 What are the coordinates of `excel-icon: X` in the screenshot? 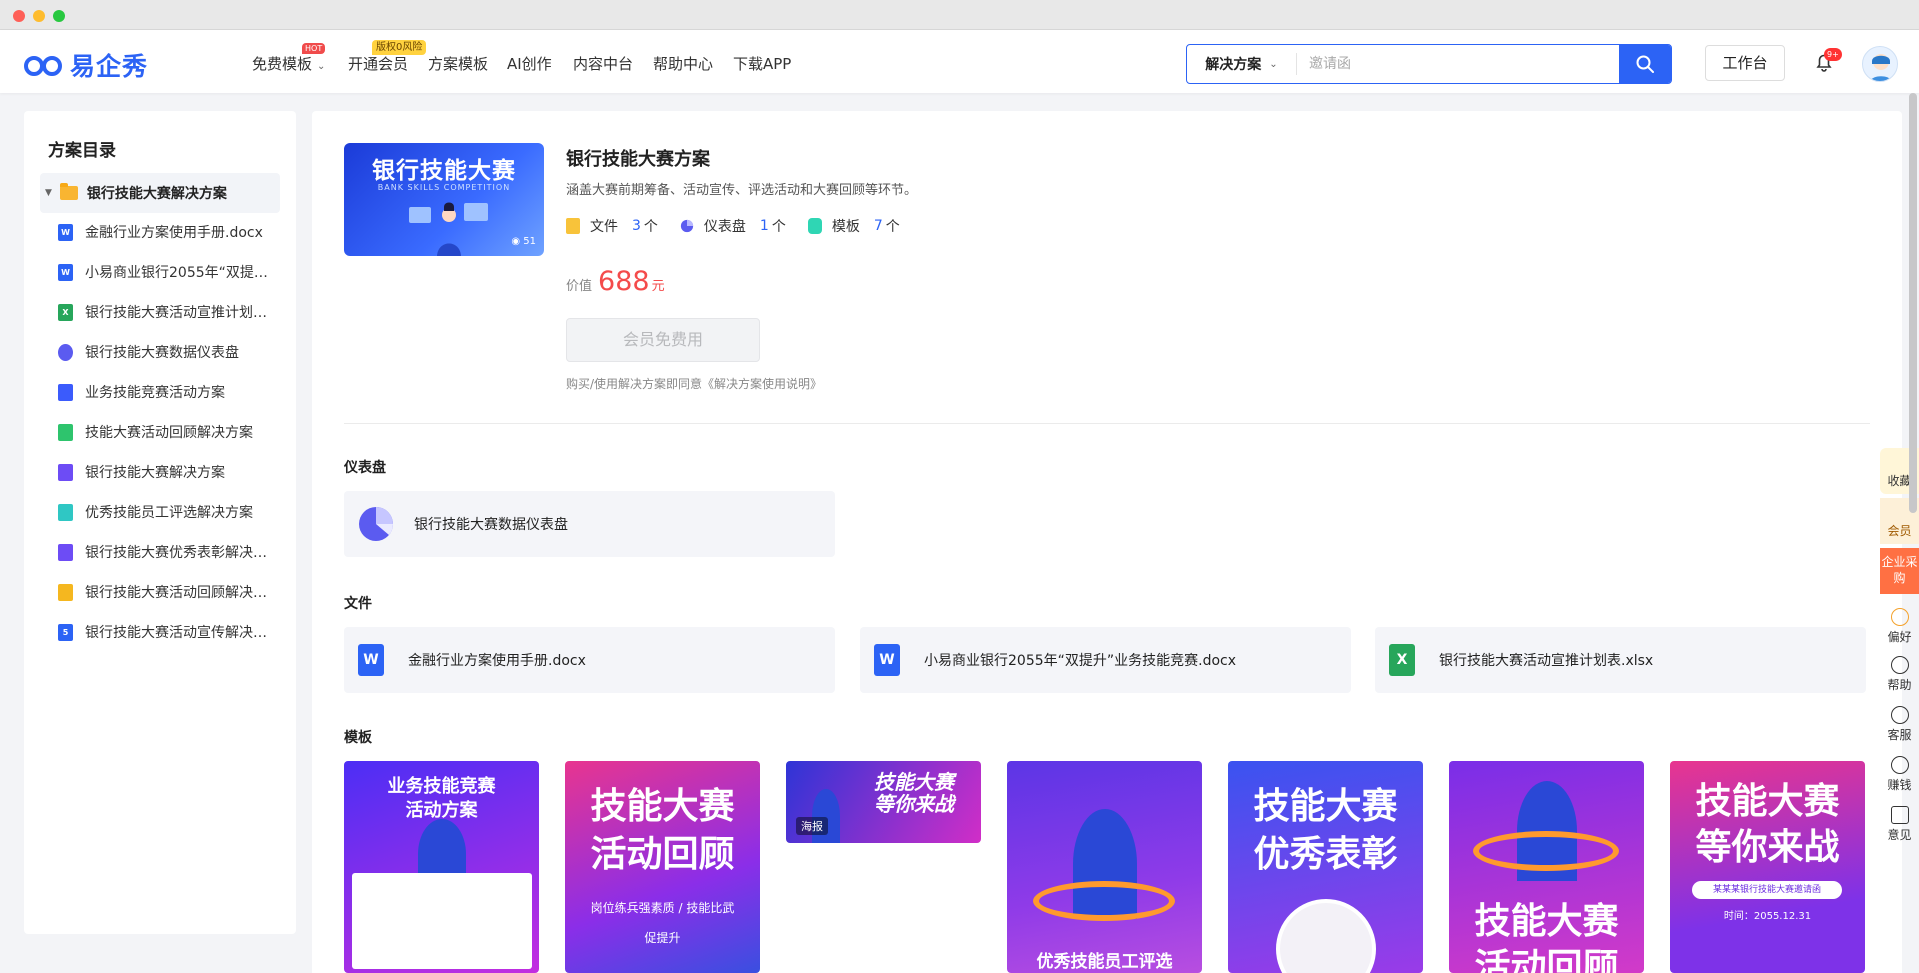 It's located at (65, 312).